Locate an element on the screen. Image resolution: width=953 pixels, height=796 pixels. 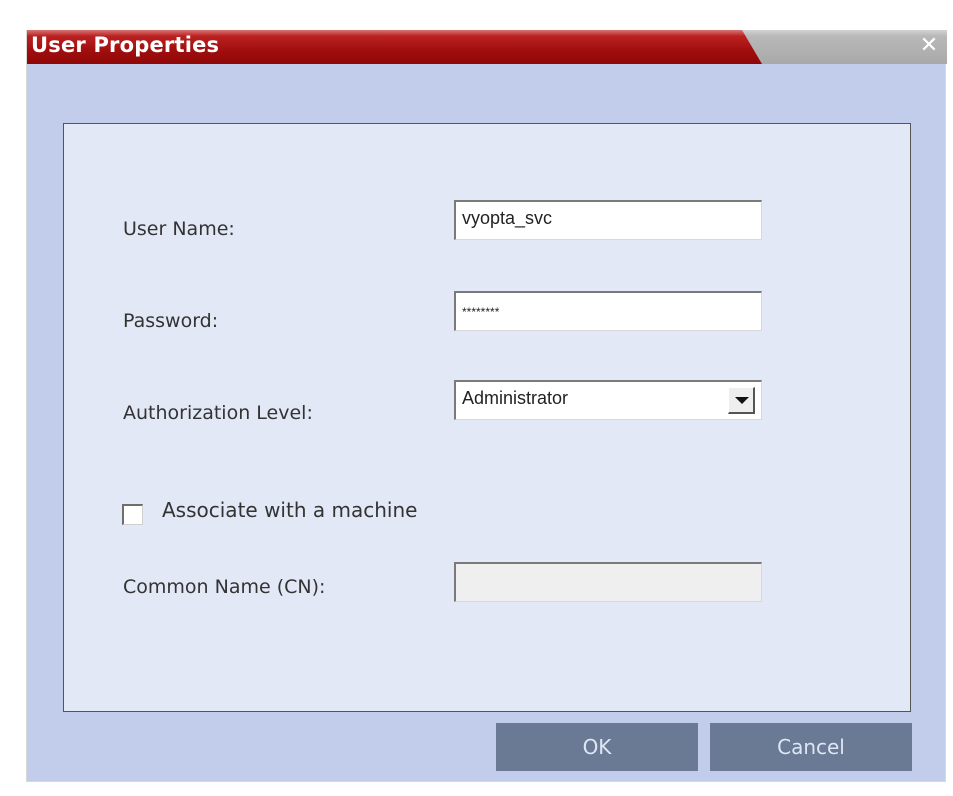
authorization-level-select: Administrator is located at coordinates (608, 400).